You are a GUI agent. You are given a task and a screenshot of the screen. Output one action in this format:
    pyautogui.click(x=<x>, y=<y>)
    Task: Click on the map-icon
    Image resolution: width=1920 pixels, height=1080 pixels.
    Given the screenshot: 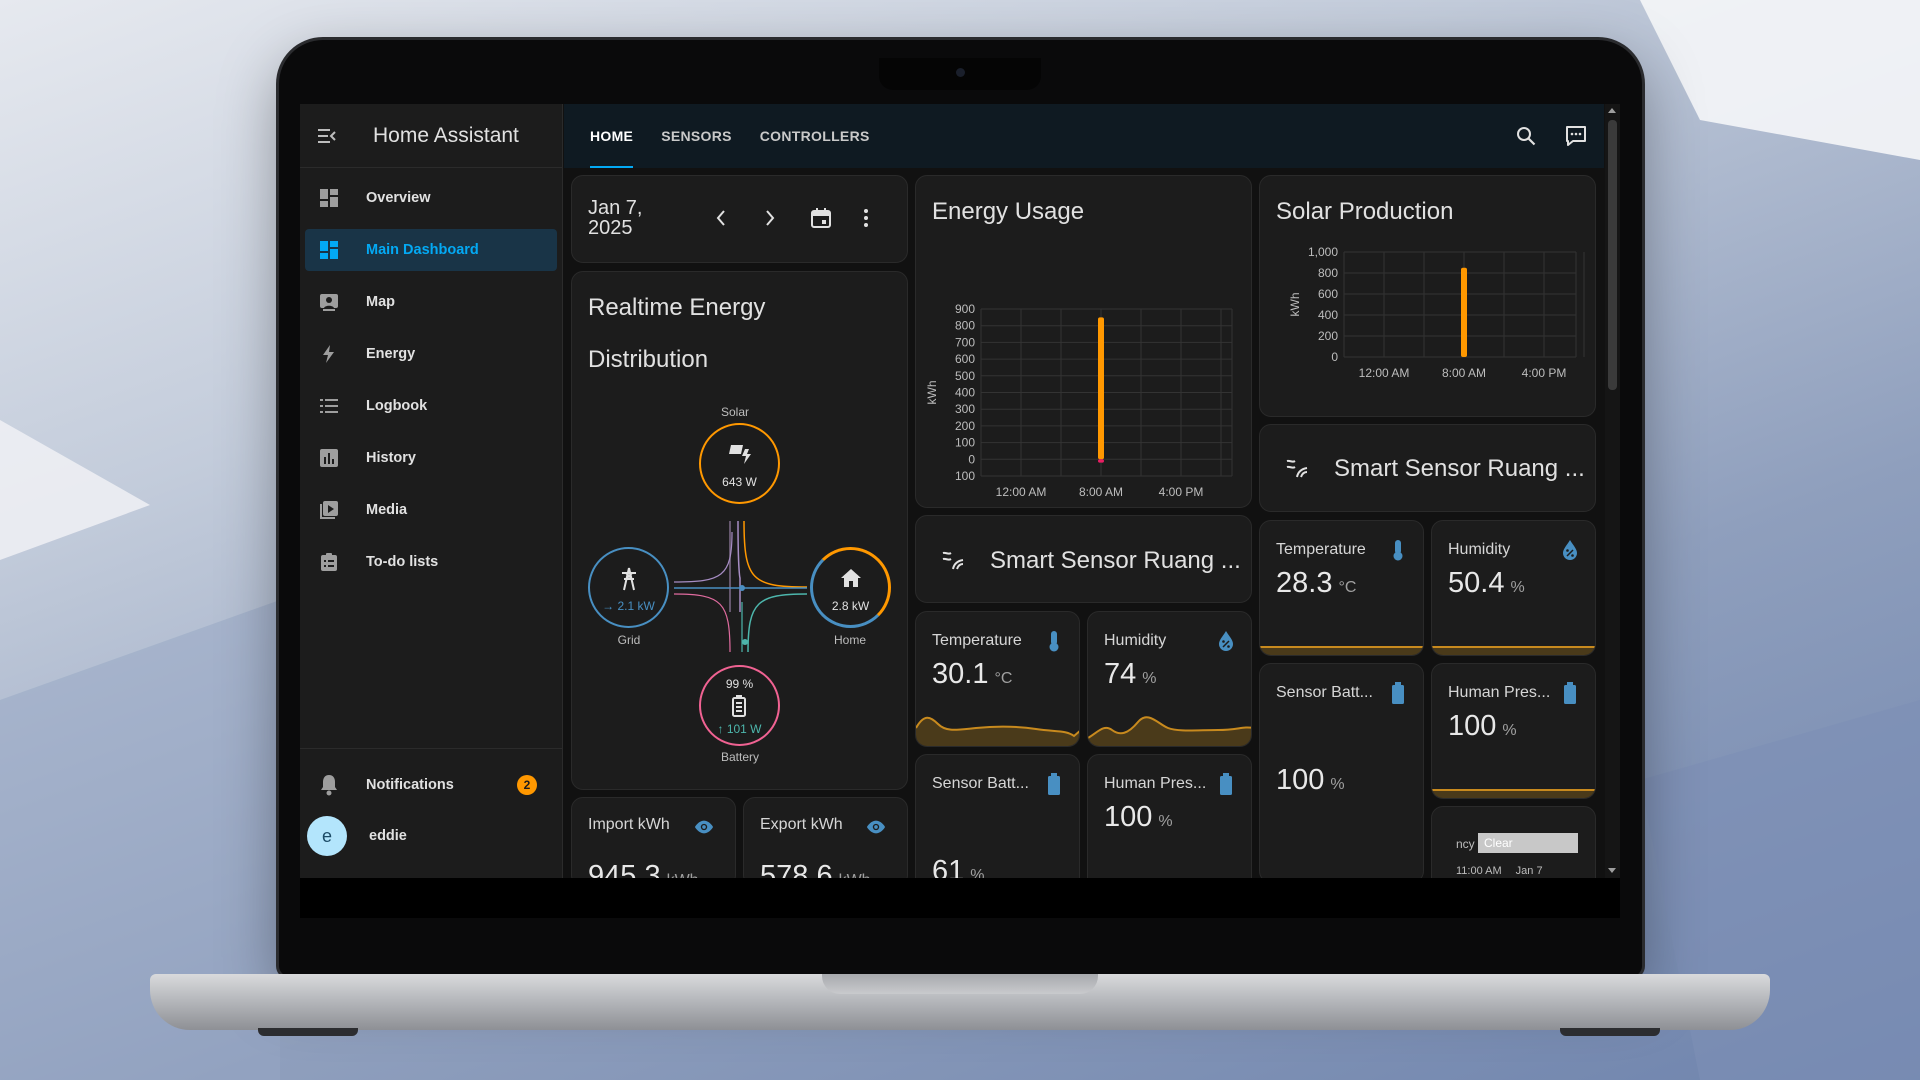 What is the action you would take?
    pyautogui.click(x=329, y=302)
    